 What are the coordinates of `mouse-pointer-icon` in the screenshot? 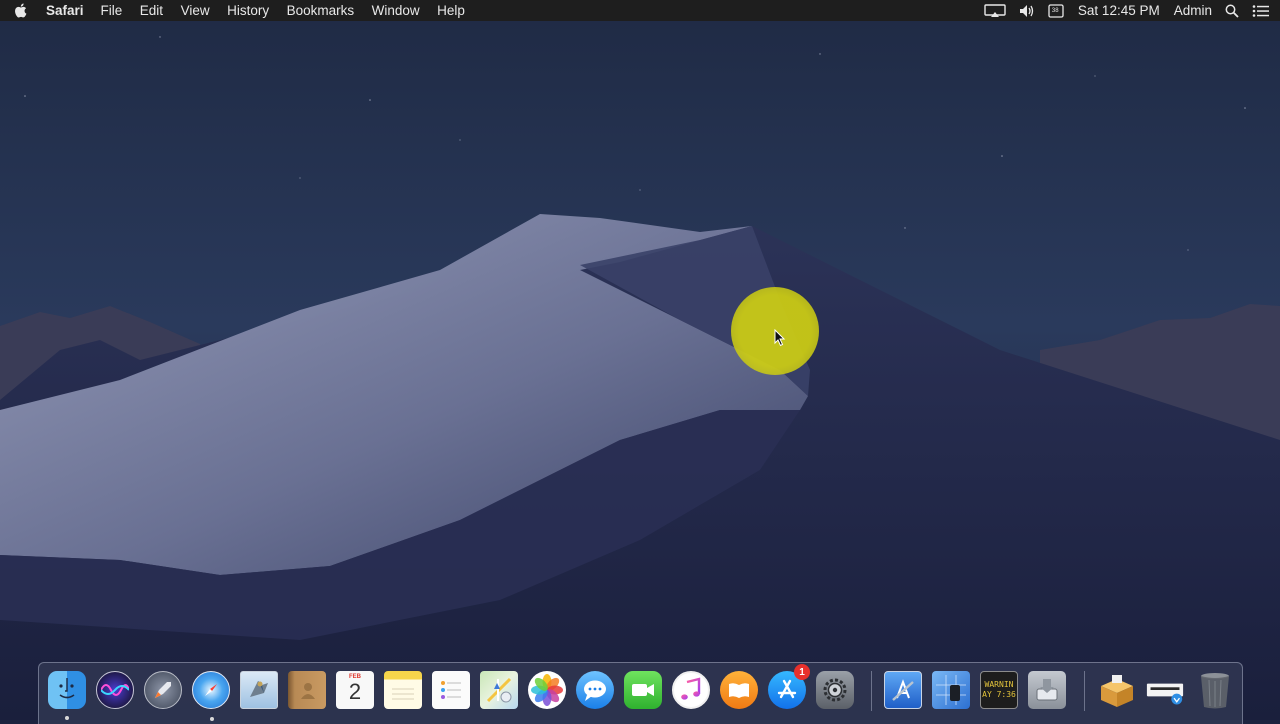 It's located at (780, 338).